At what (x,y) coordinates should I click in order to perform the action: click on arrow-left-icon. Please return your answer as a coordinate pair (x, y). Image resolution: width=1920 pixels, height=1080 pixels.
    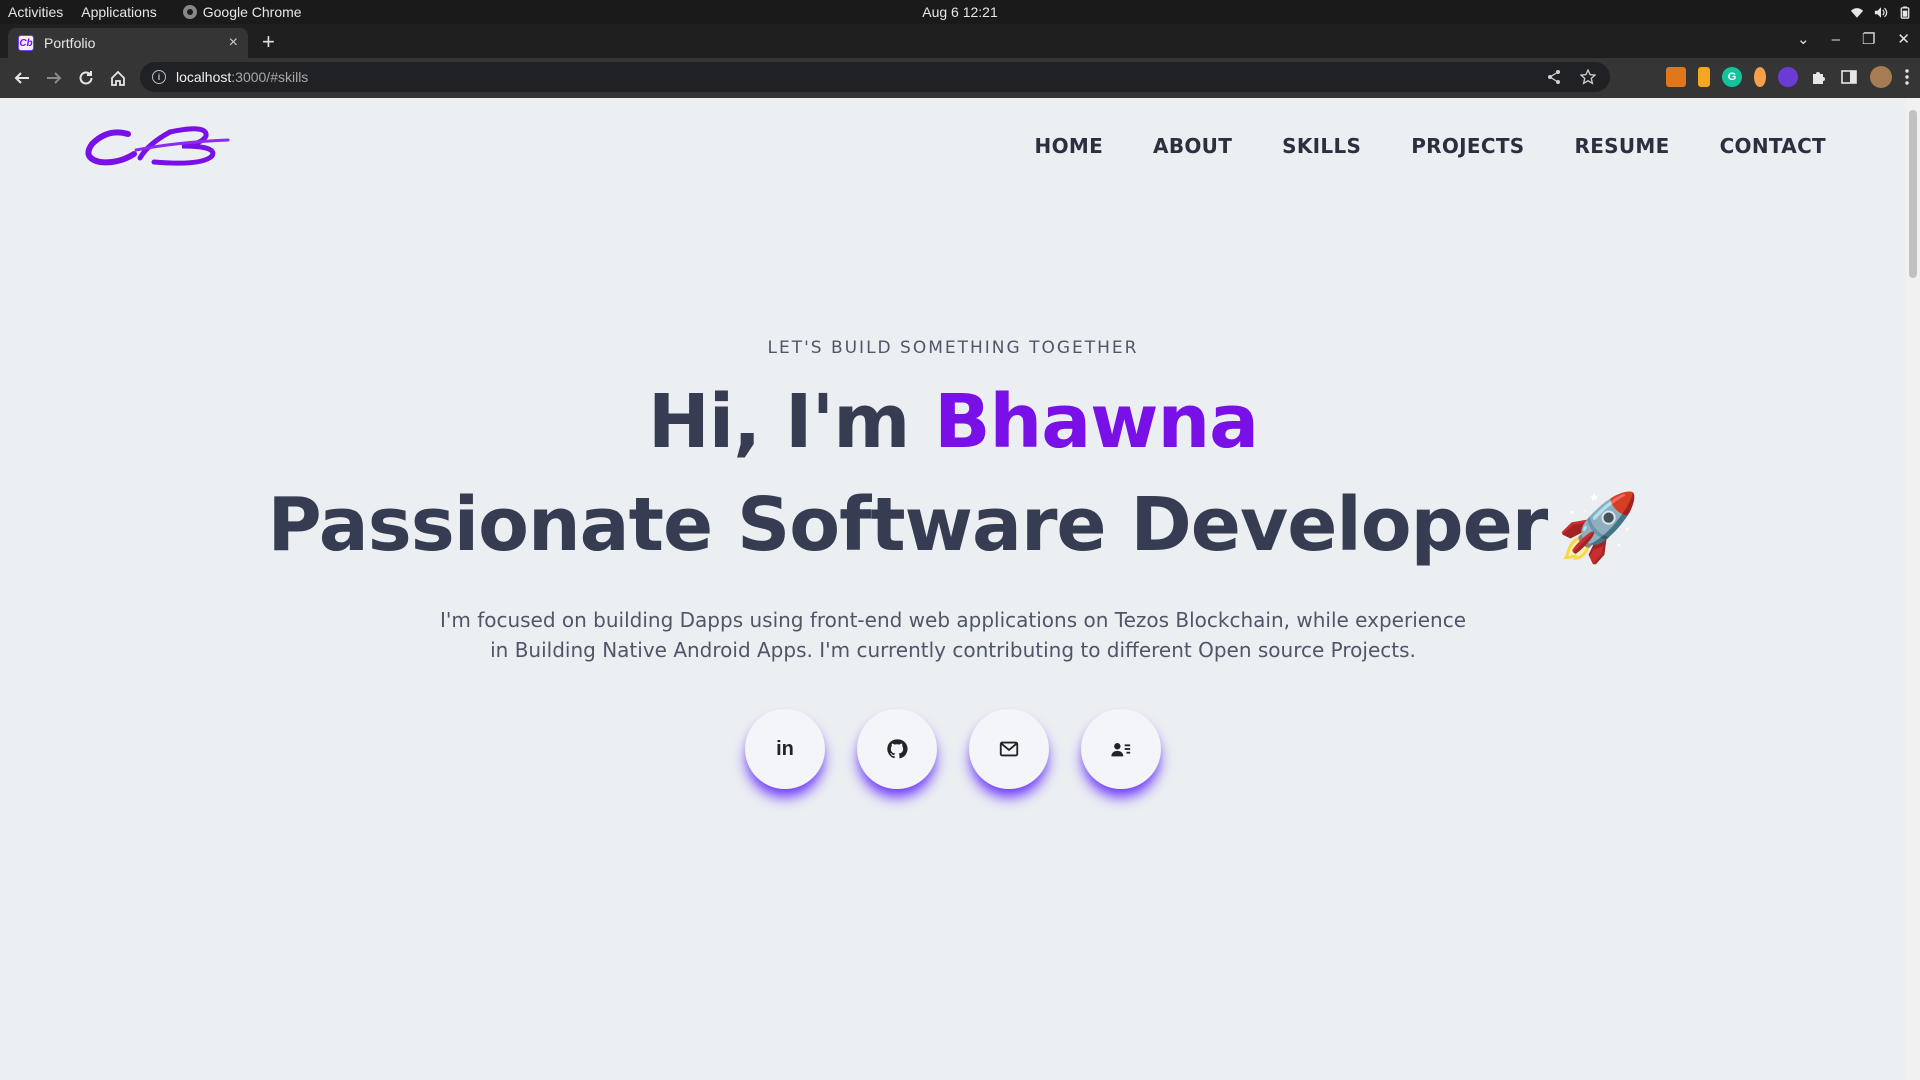
    Looking at the image, I should click on (21, 78).